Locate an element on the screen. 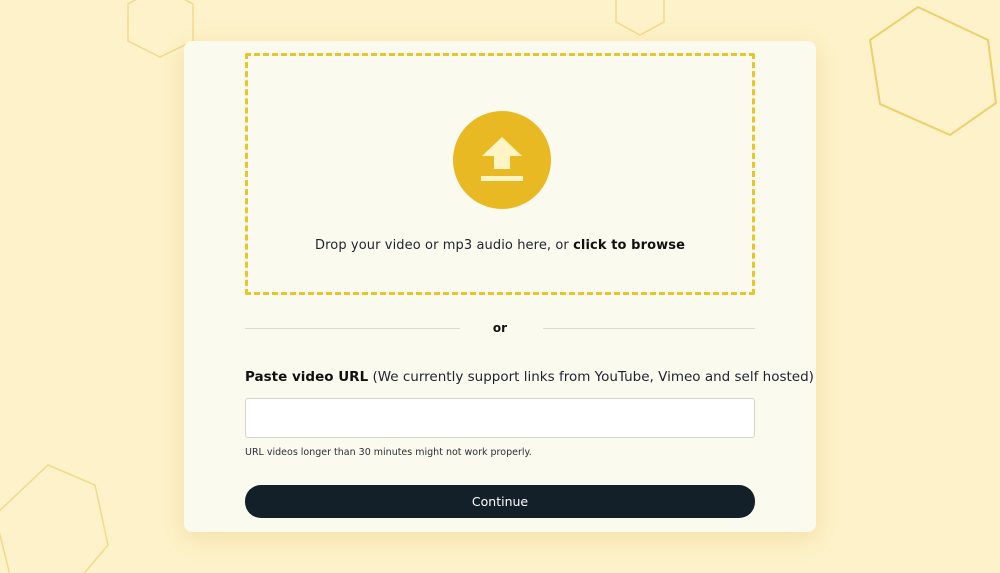  or-divider: or is located at coordinates (500, 329).